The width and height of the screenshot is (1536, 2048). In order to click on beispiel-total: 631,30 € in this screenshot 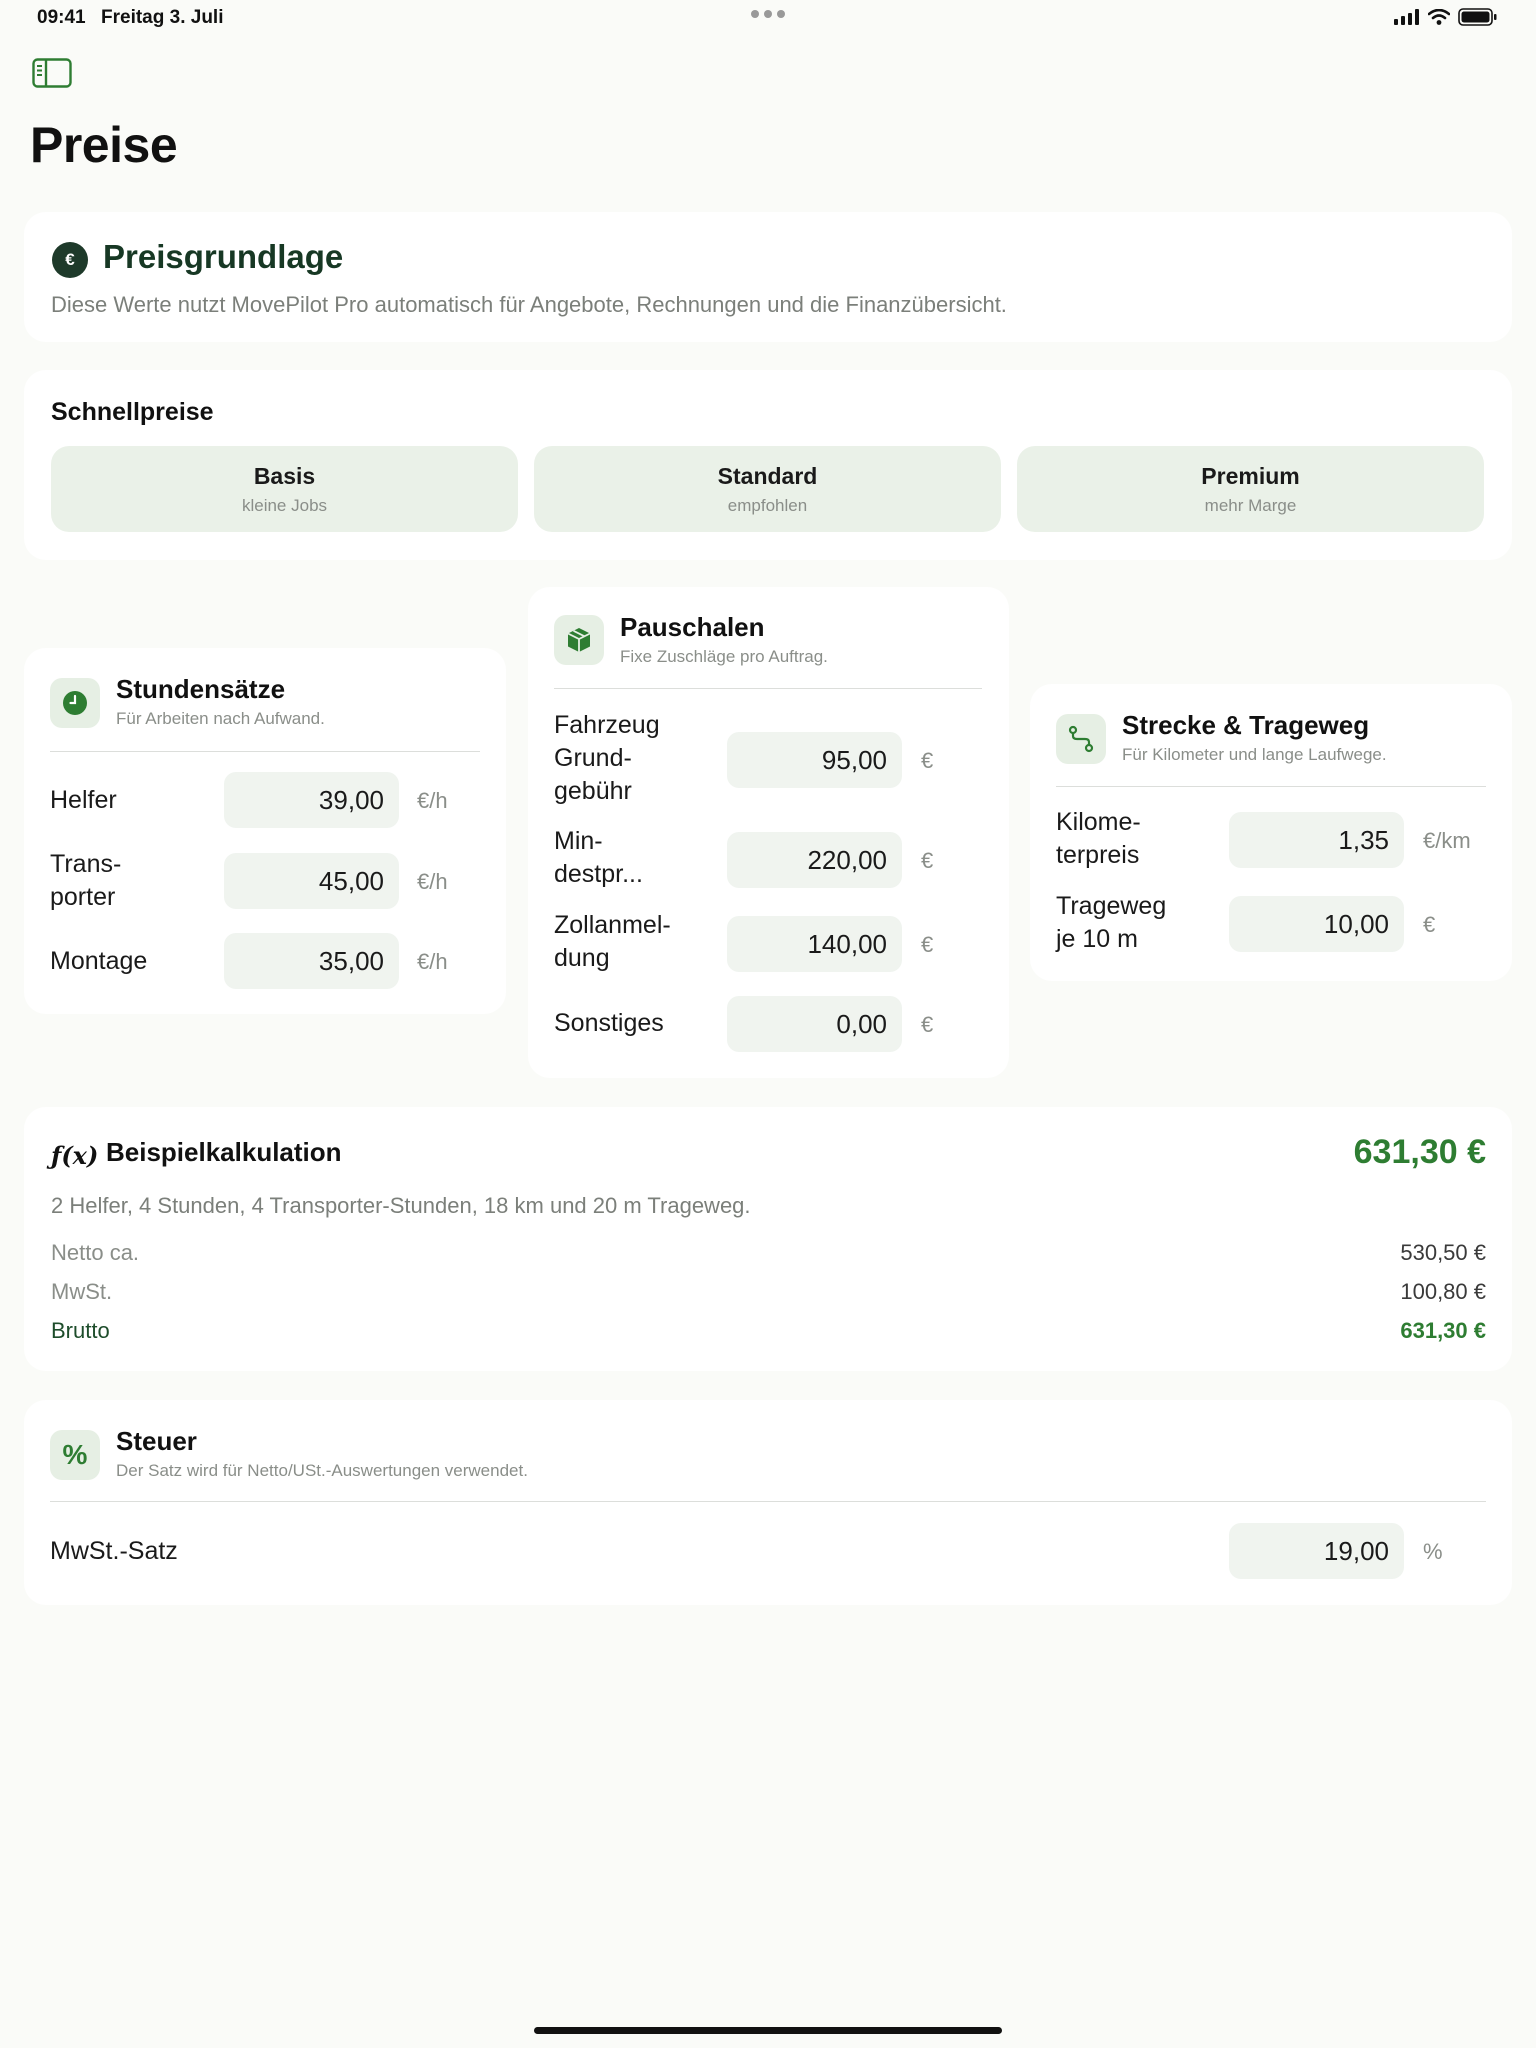, I will do `click(1419, 1152)`.